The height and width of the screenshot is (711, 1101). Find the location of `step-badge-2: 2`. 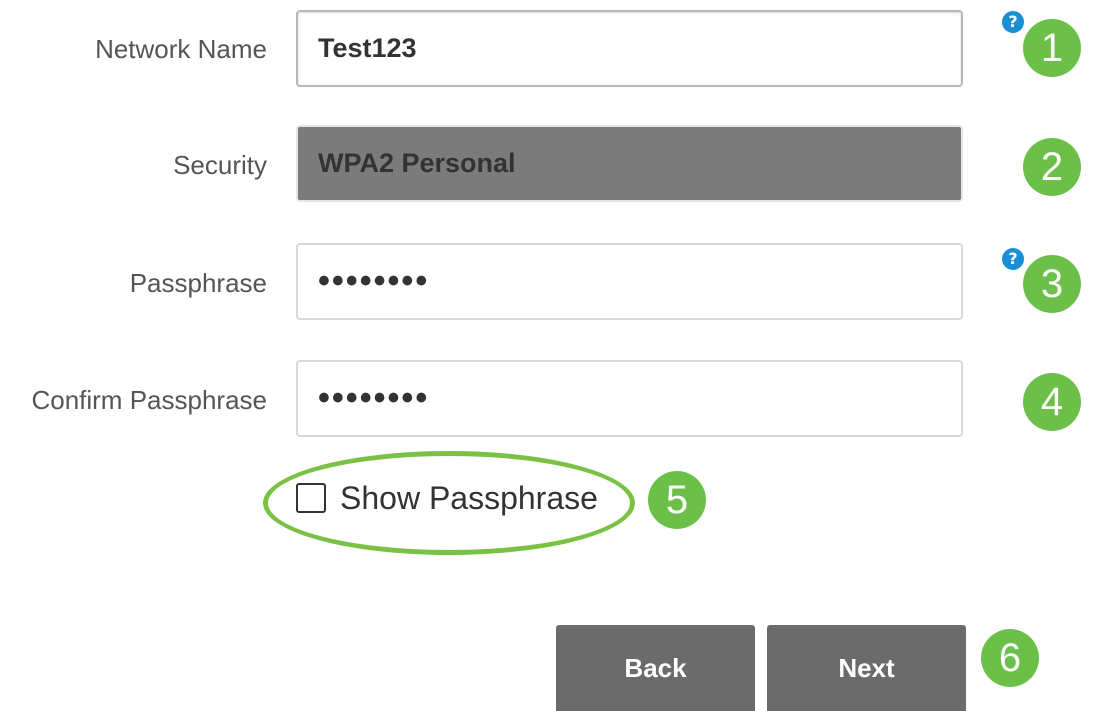

step-badge-2: 2 is located at coordinates (1052, 167).